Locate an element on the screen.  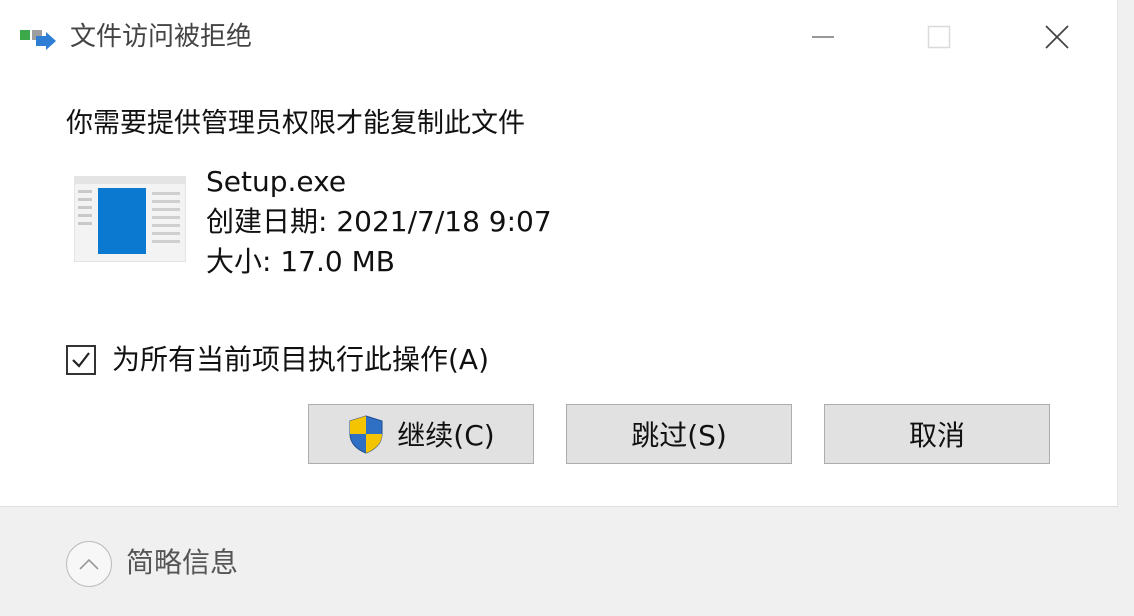
window-edge is located at coordinates (1125, 308).